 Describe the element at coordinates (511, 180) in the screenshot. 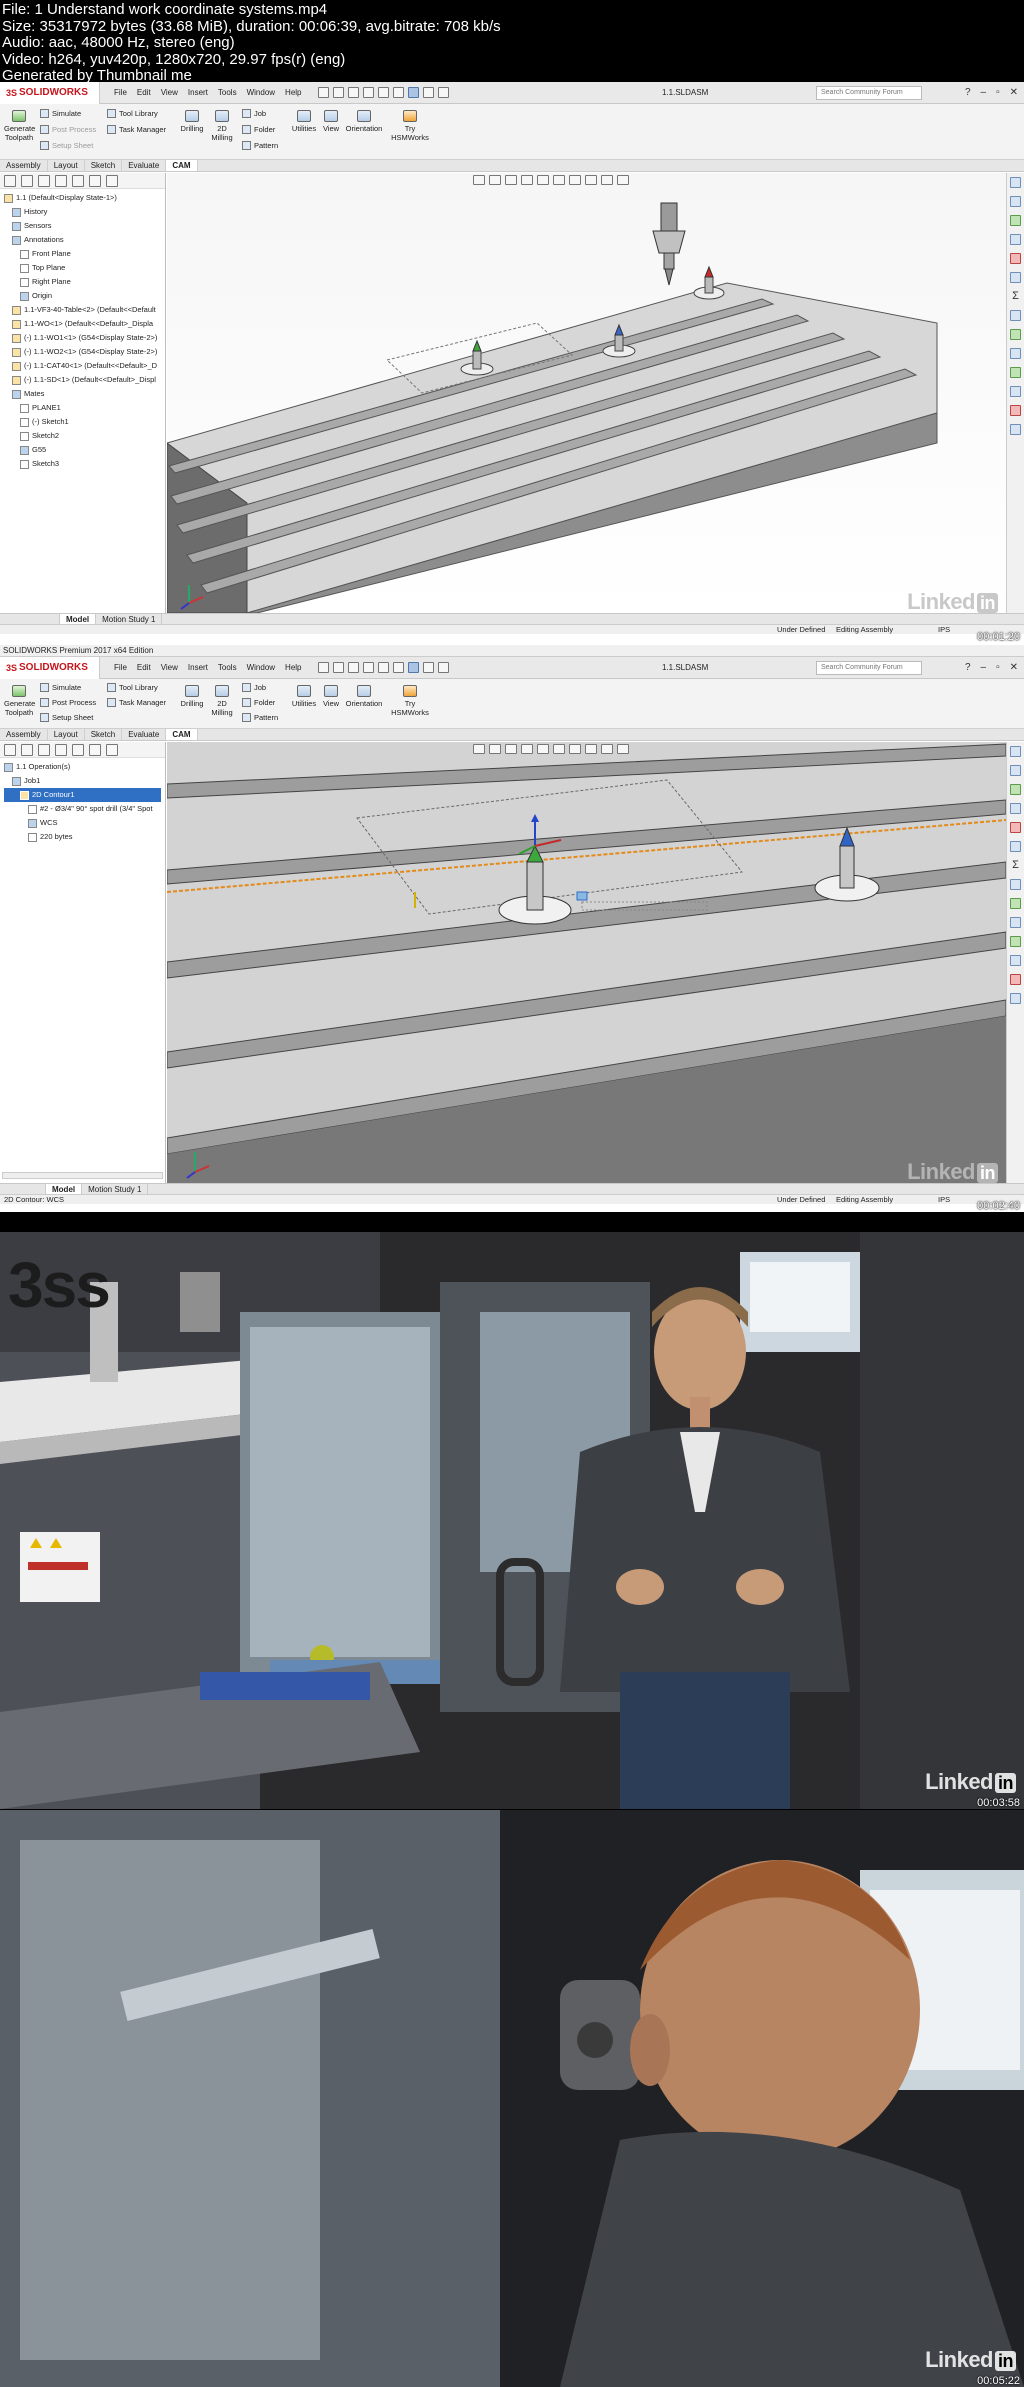

I see `previous-view-icon` at that location.